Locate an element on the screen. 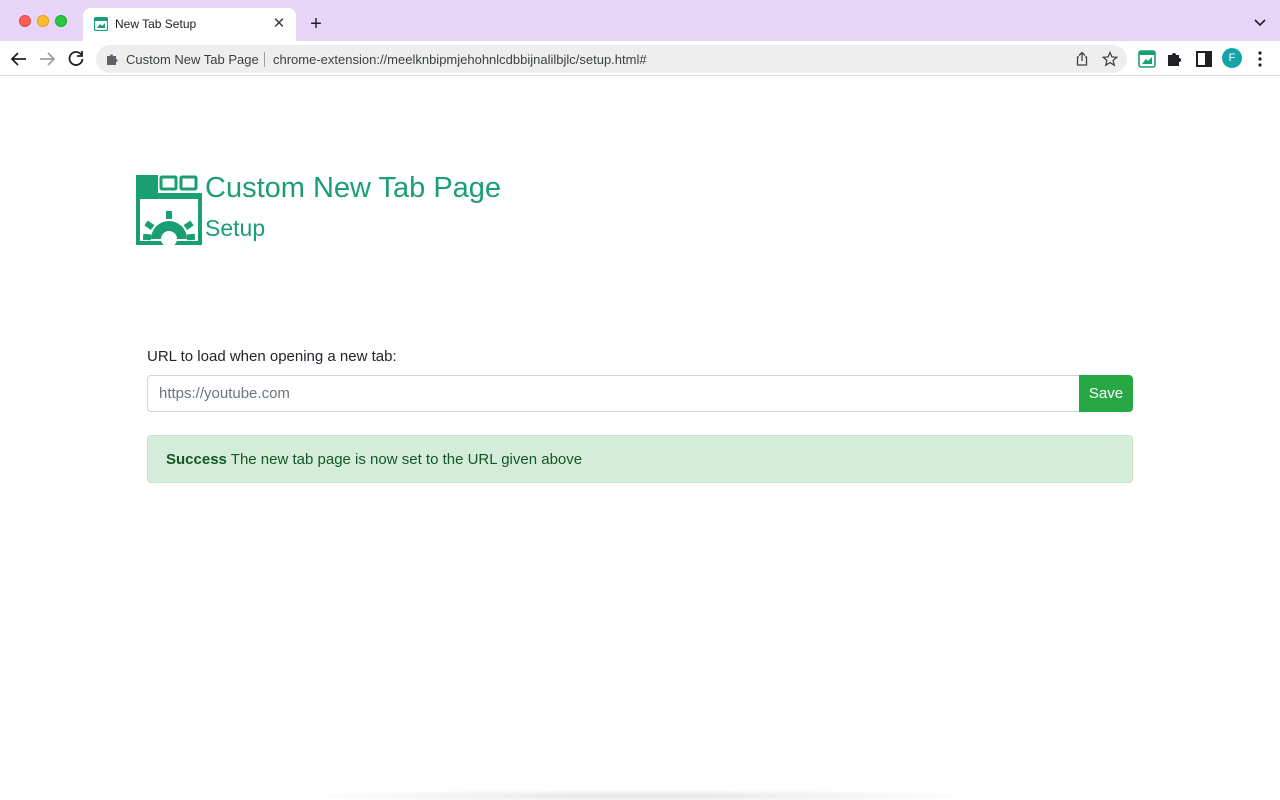  url-field-label: URL to load when opening a new tab: is located at coordinates (272, 356).